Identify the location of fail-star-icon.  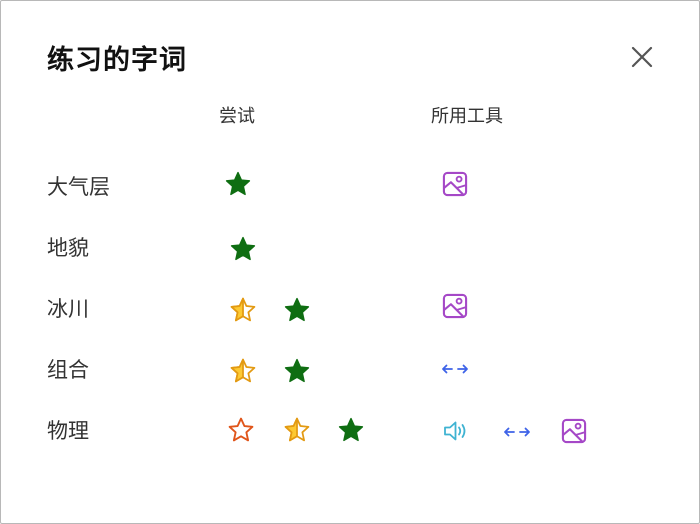
(241, 429).